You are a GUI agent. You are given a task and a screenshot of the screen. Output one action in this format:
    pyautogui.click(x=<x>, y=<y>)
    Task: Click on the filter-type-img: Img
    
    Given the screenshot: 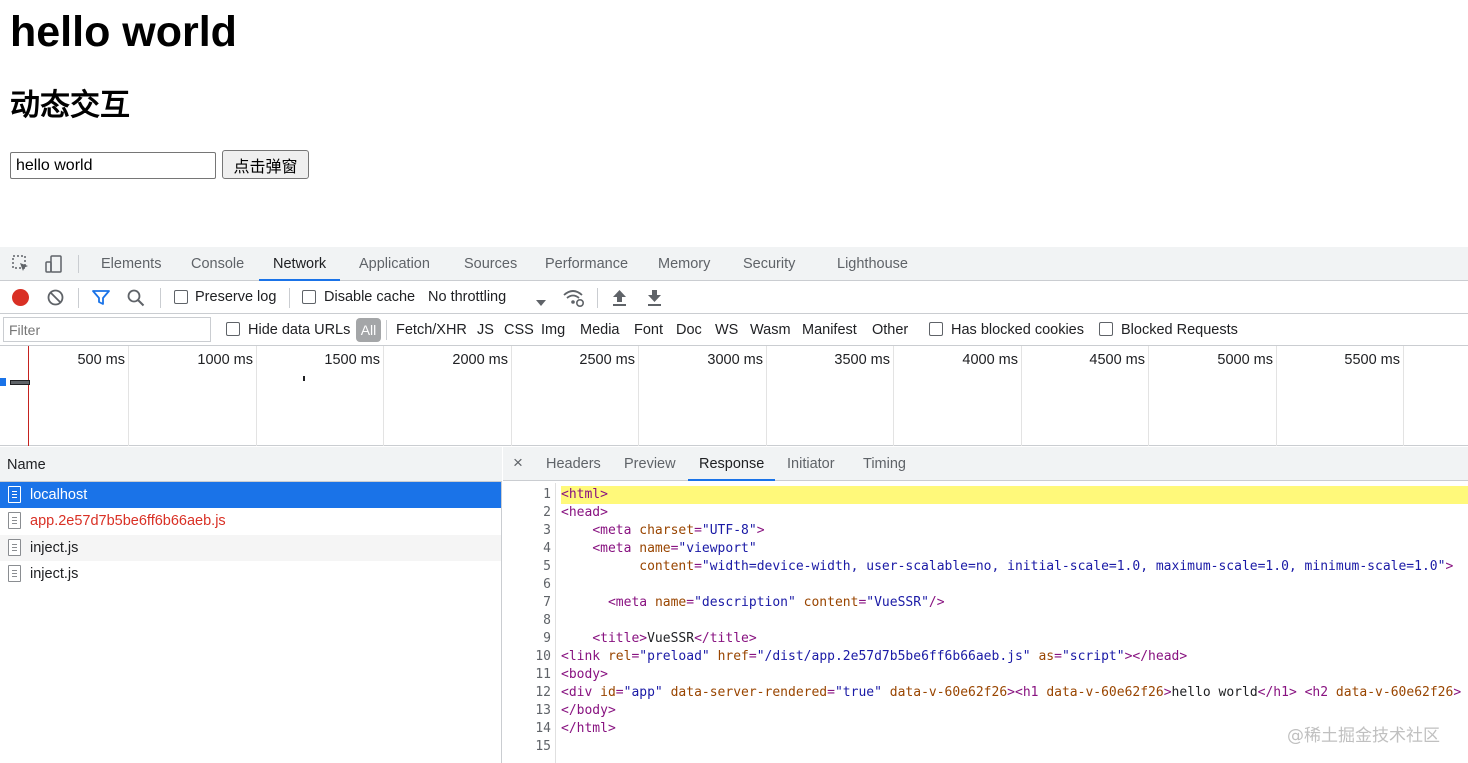 What is the action you would take?
    pyautogui.click(x=553, y=330)
    